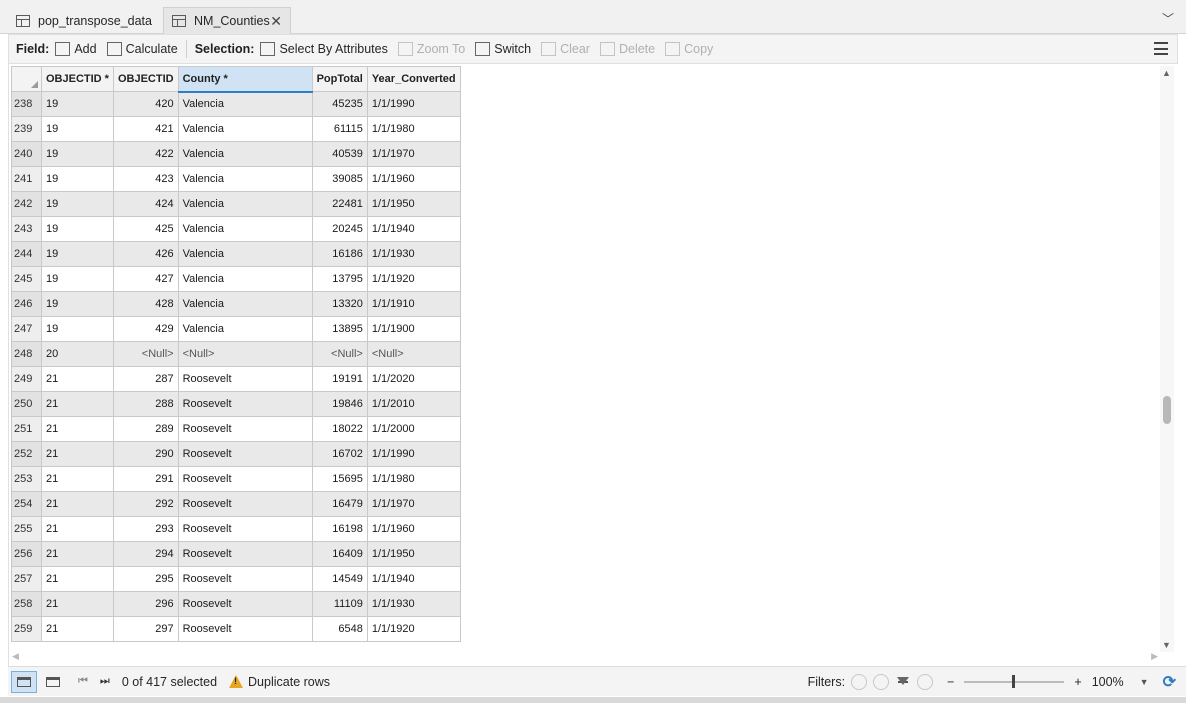  I want to click on table-row: 242 19 424 Valencia 22481 1/1/1950, so click(236, 204).